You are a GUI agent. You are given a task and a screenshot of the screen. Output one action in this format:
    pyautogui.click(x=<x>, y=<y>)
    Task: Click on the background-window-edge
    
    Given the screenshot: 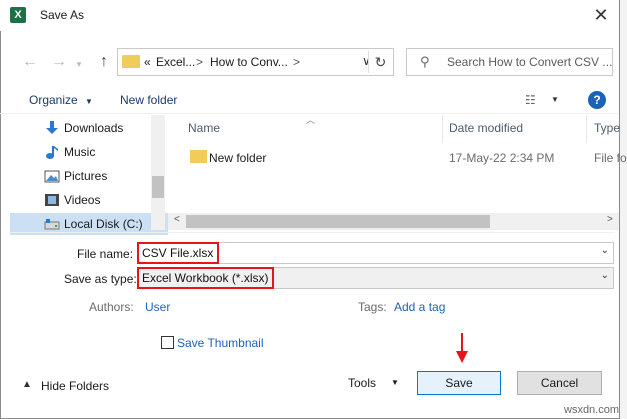 What is the action you would take?
    pyautogui.click(x=623, y=209)
    